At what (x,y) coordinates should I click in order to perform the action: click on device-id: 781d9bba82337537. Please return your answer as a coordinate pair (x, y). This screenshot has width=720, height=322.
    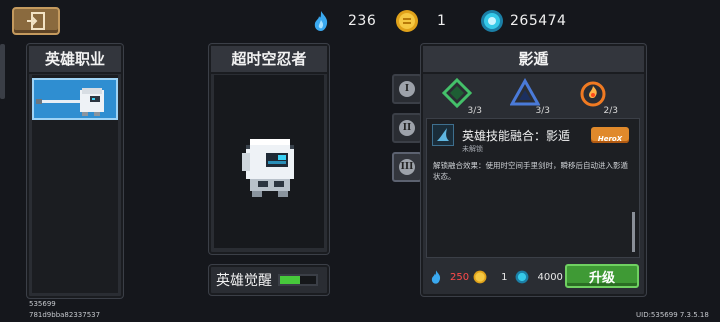
    Looking at the image, I should click on (65, 315).